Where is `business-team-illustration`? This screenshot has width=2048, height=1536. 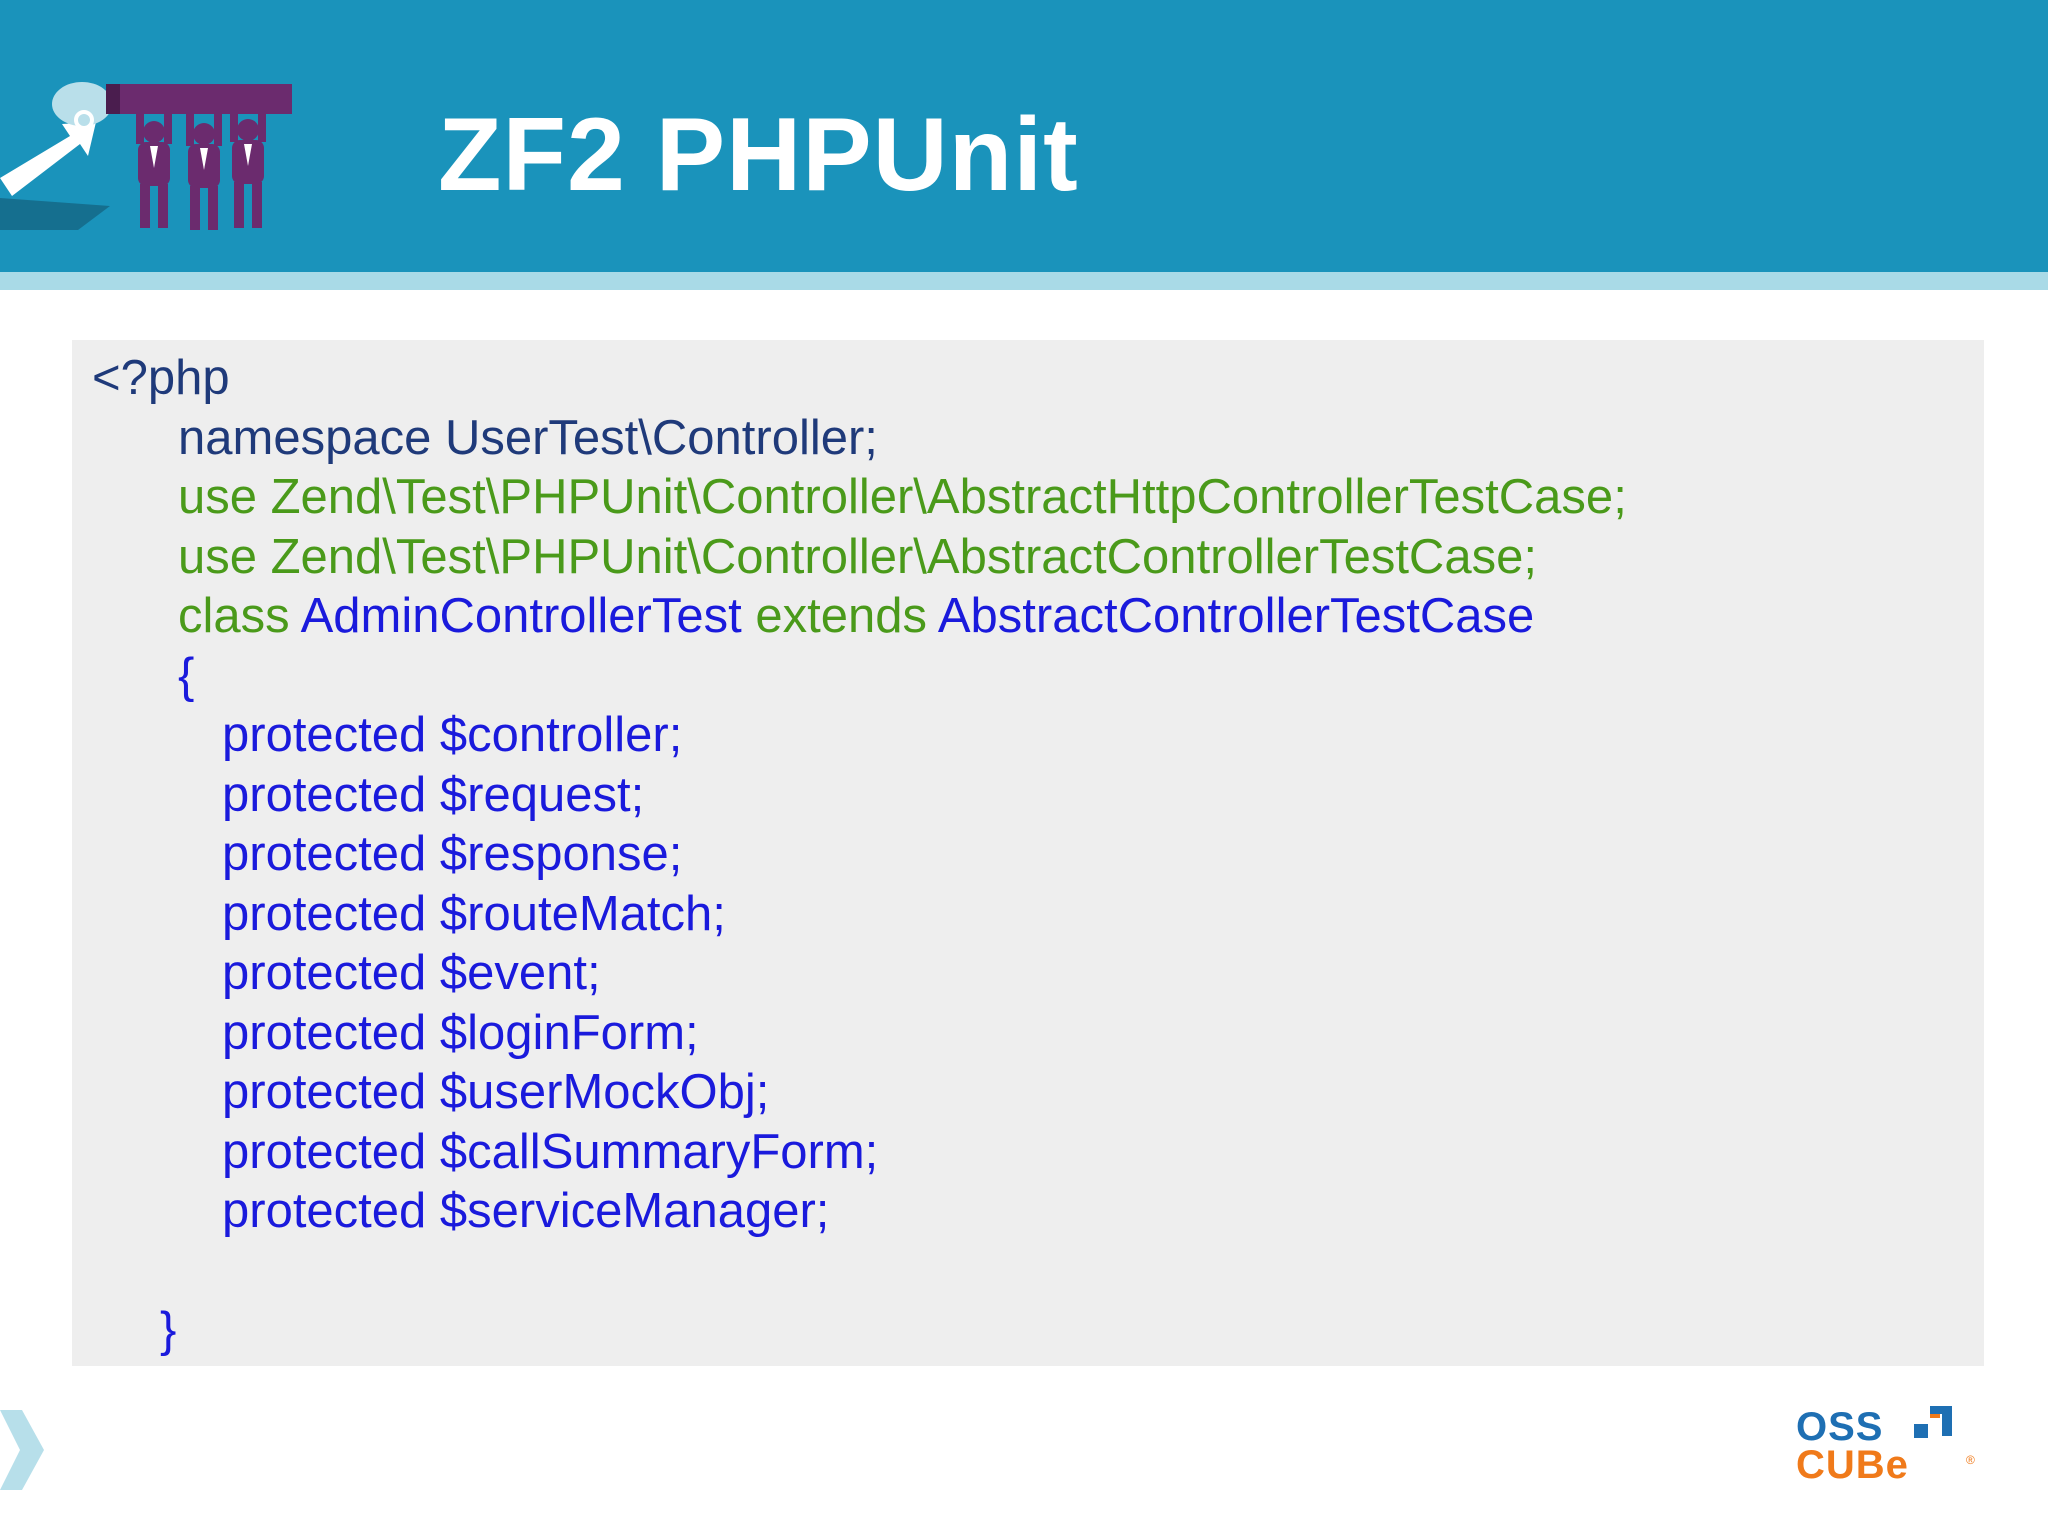 business-team-illustration is located at coordinates (146, 156).